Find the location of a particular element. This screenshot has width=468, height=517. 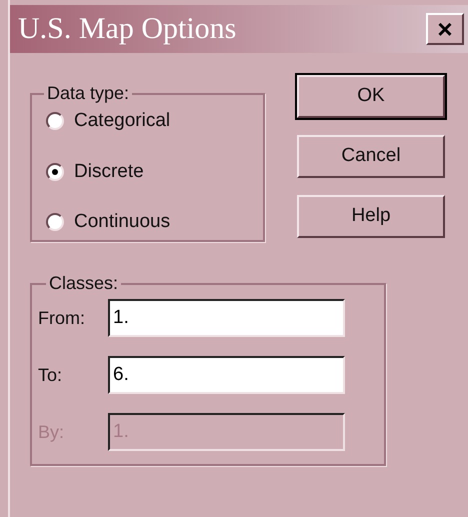

dialog-button: OK is located at coordinates (371, 96).